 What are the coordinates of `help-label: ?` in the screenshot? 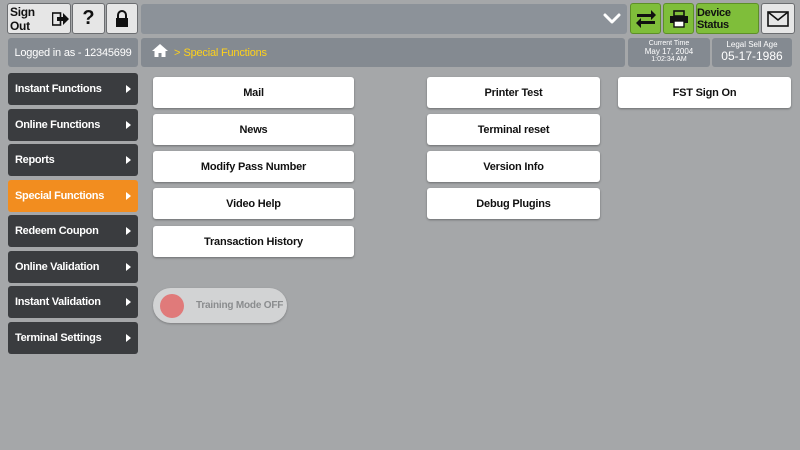 It's located at (88, 18).